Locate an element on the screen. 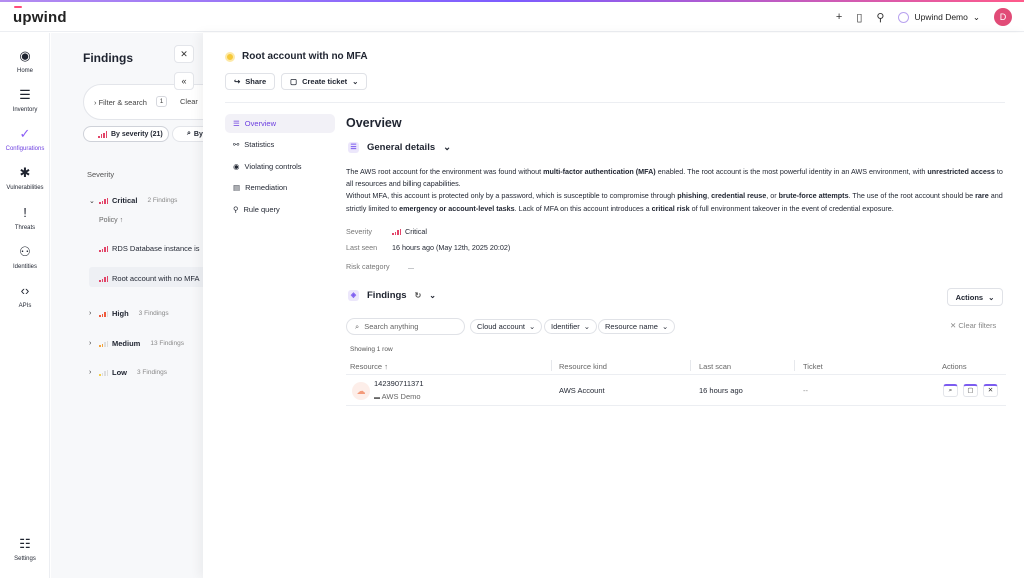 The width and height of the screenshot is (1024, 578). nav-rule-query: ⚲ Rule query is located at coordinates (280, 209).